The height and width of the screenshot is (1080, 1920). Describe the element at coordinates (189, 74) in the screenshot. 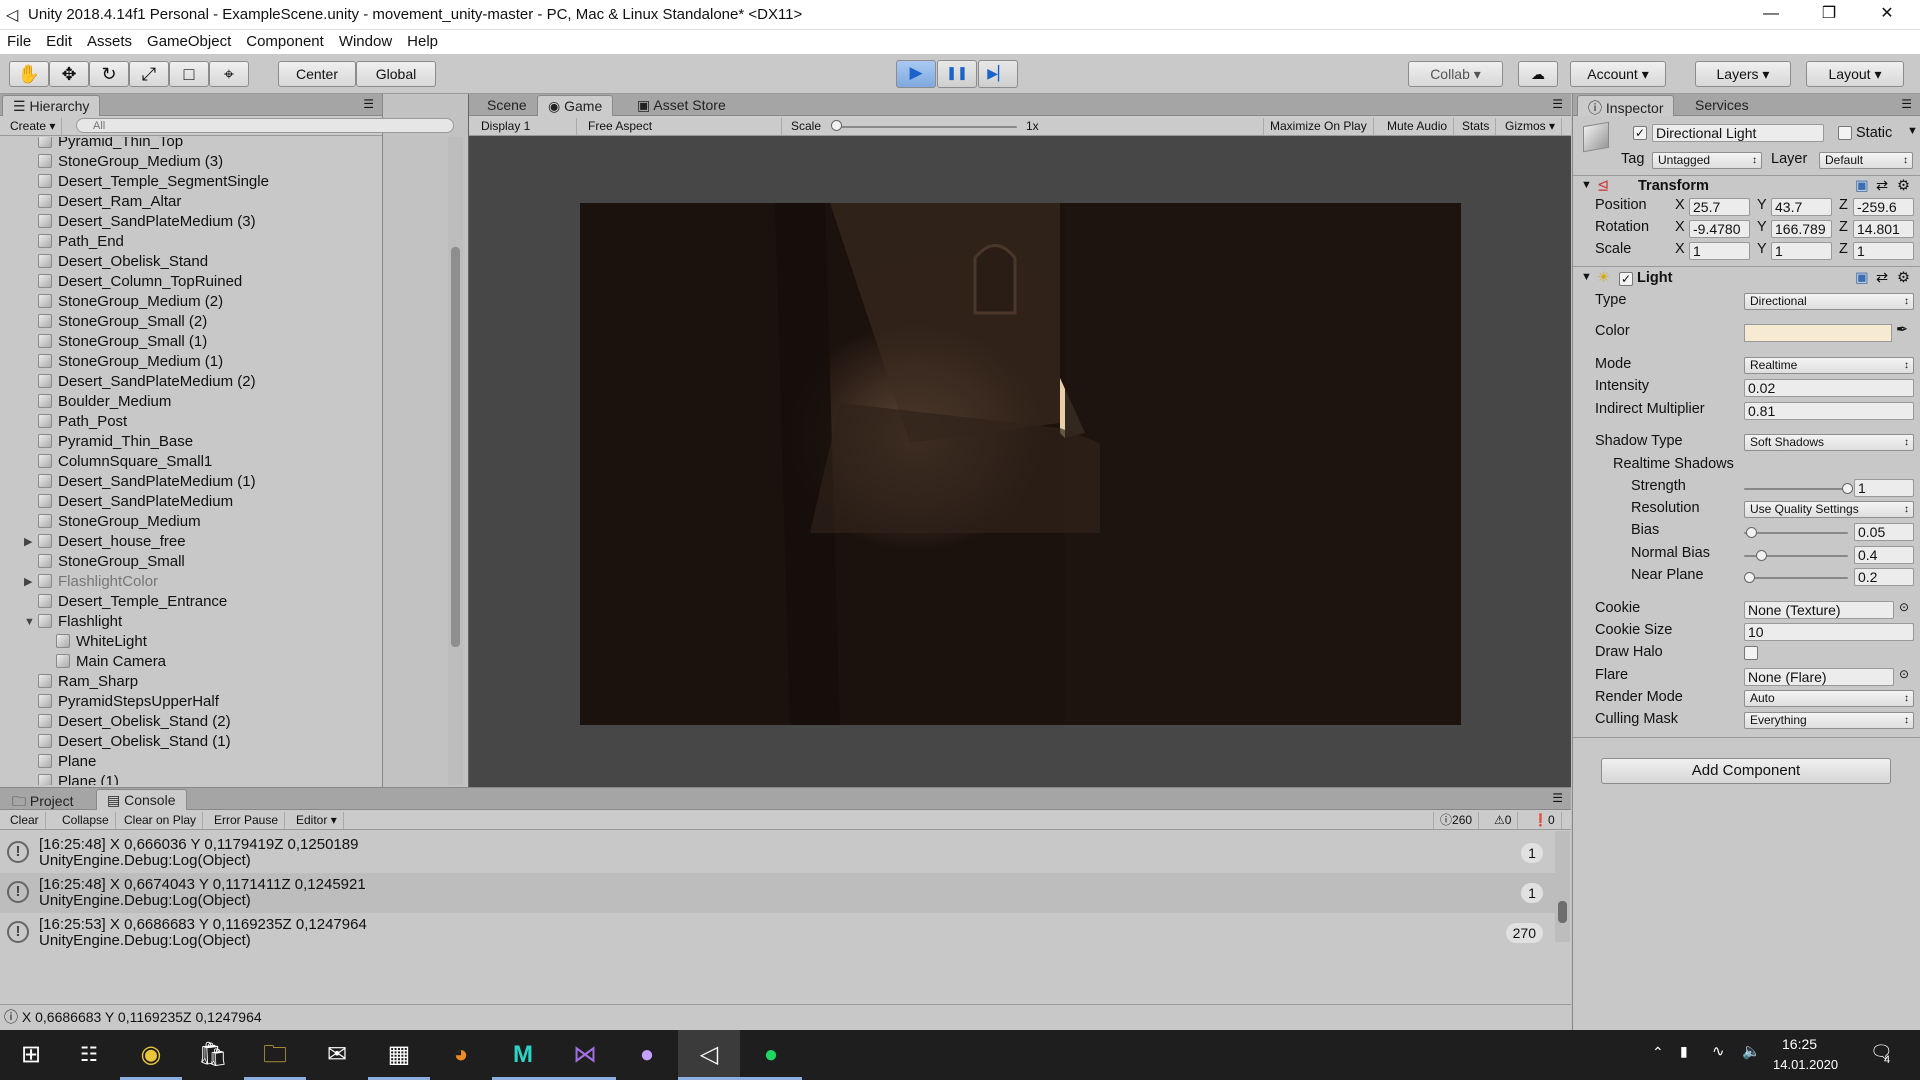

I see `rect-tool-button: □` at that location.